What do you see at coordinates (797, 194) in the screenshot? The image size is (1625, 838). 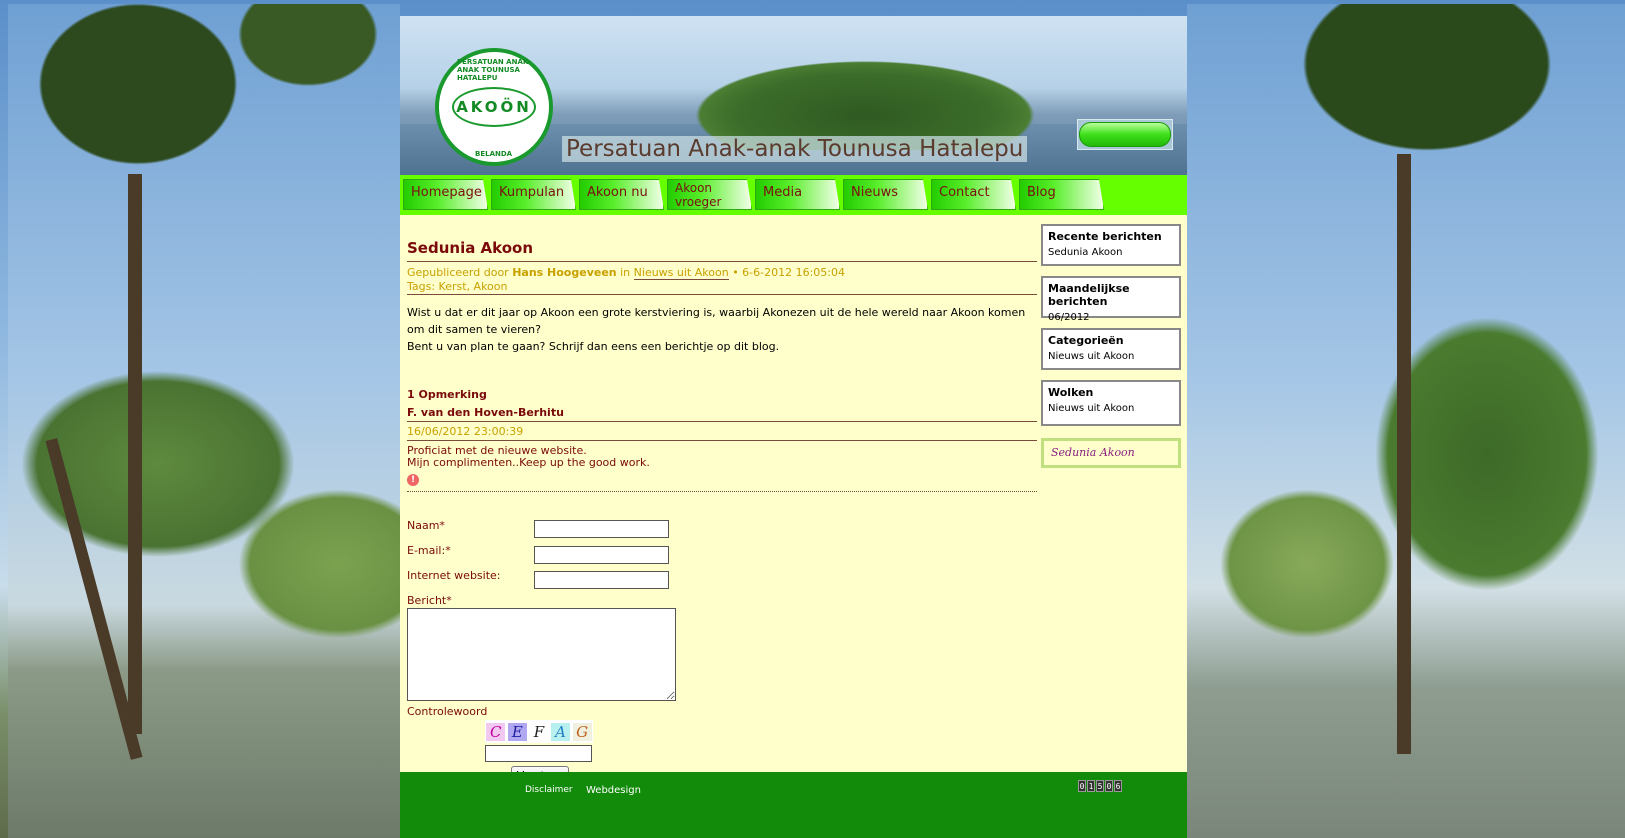 I see `nav-item-media: Media` at bounding box center [797, 194].